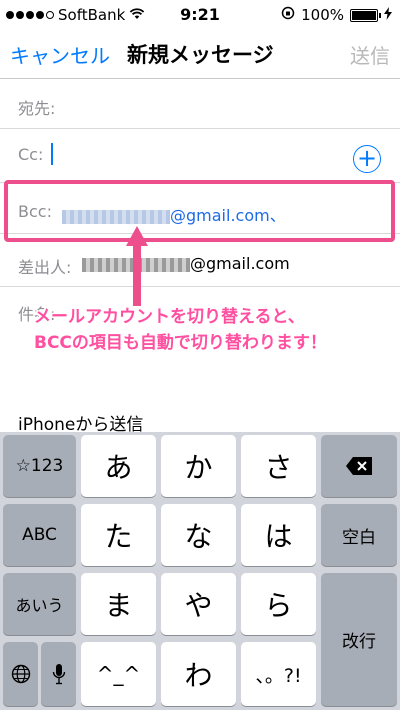 This screenshot has width=400, height=710. I want to click on annotation-arrow-icon, so click(137, 266).